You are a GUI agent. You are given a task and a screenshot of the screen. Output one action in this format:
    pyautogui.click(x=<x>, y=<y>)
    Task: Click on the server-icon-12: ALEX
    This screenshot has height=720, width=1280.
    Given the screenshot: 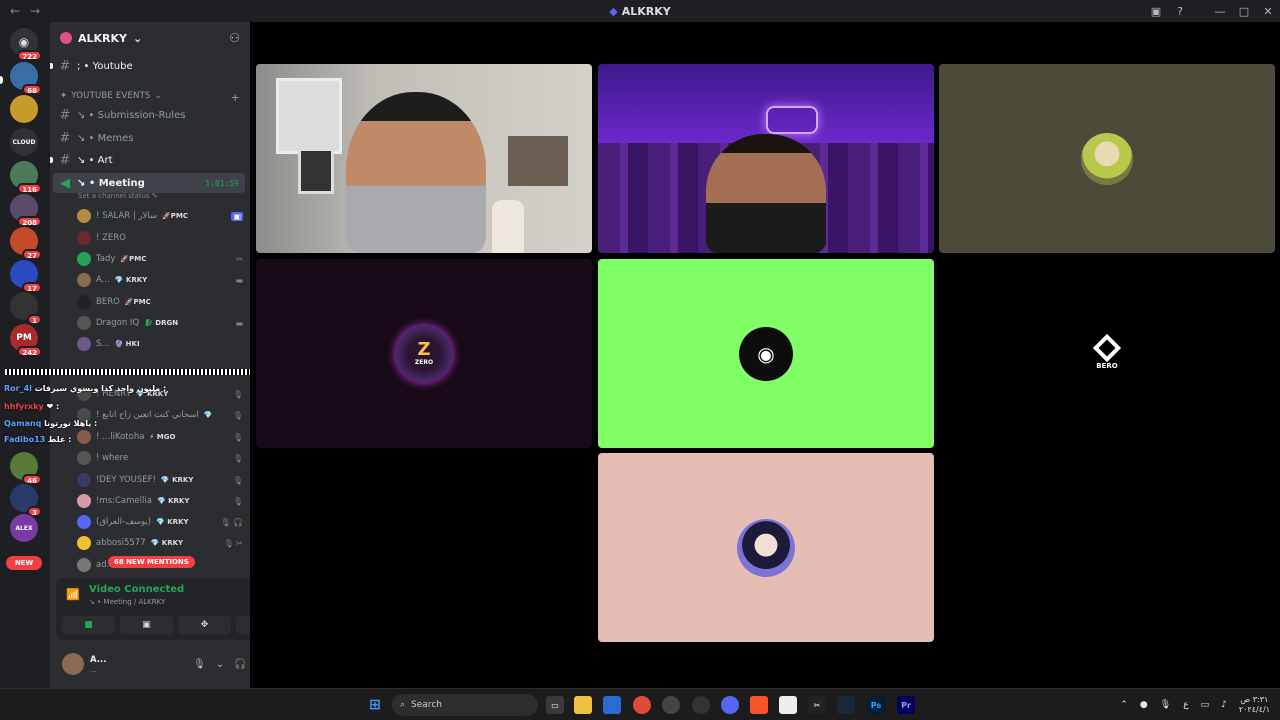 What is the action you would take?
    pyautogui.click(x=24, y=528)
    